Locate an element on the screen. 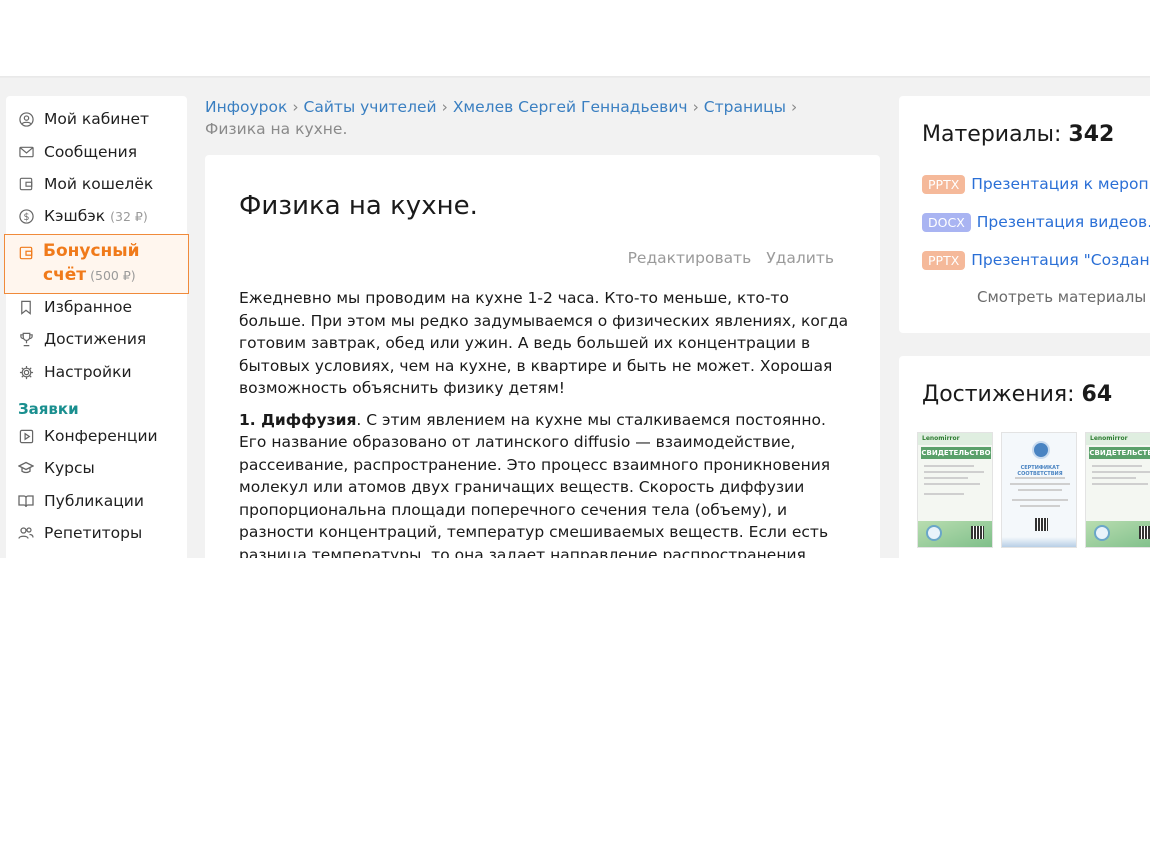 This screenshot has width=1150, height=864. certificate-thumbnail: СЕРТИФИКАТ СООТВЕТСТВИЯ is located at coordinates (1039, 490).